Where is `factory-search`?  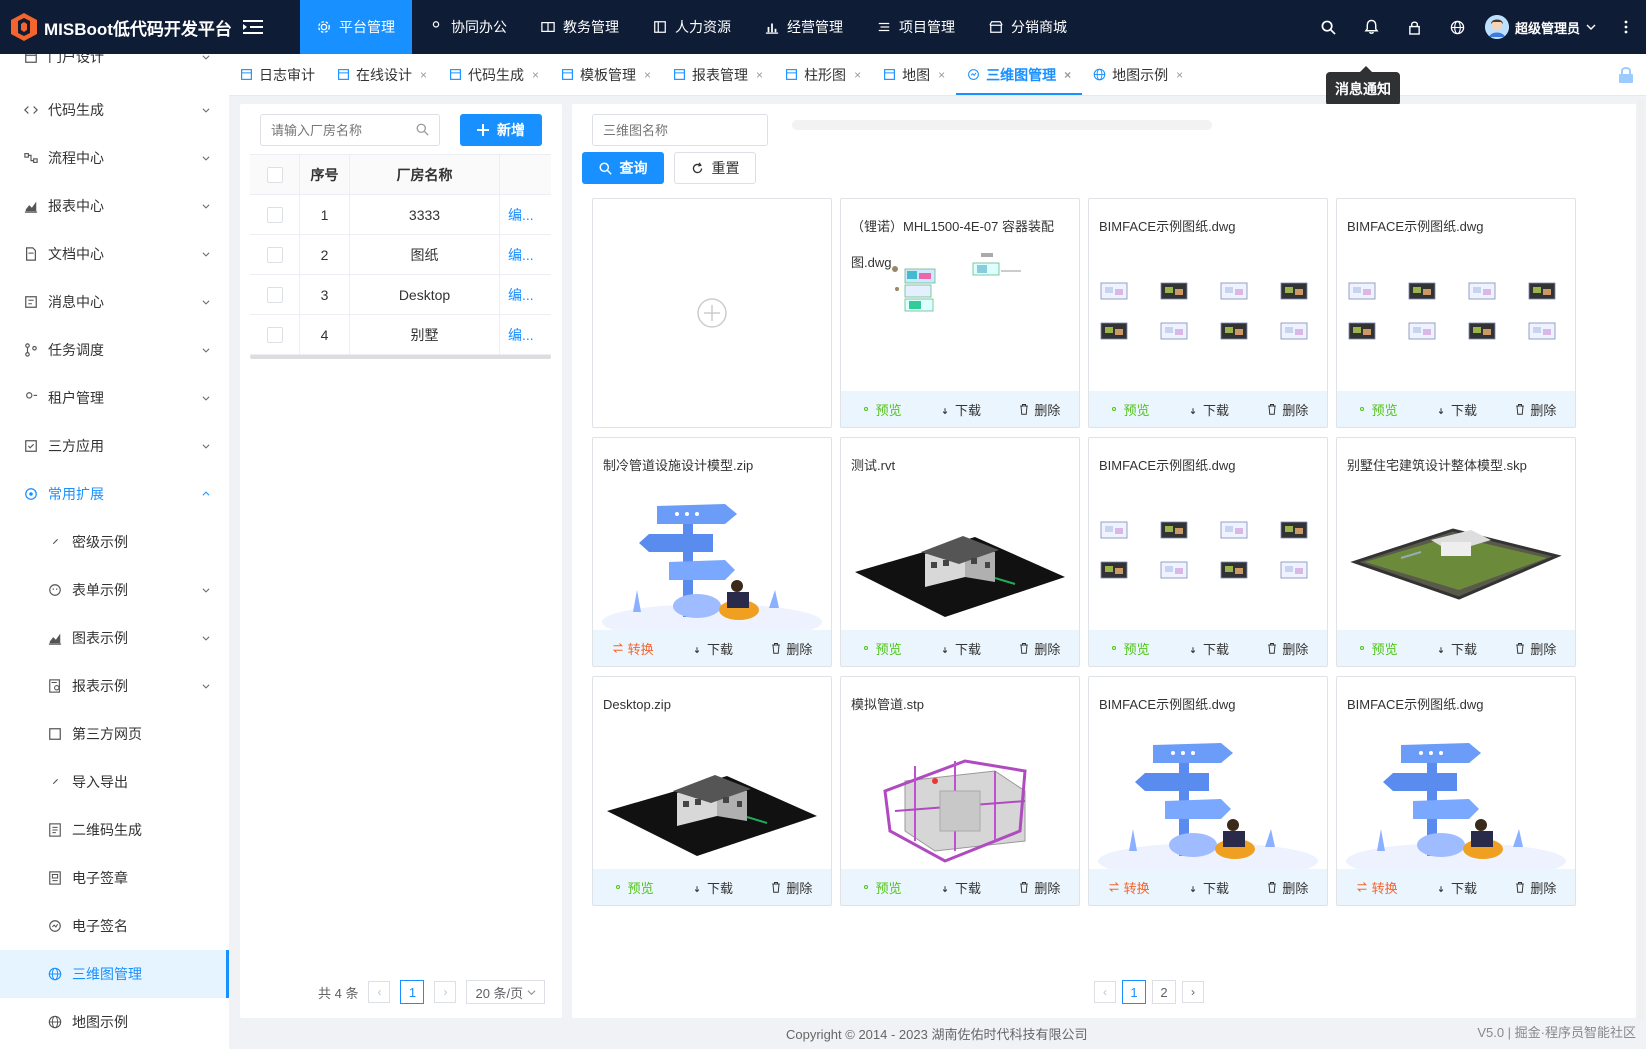 factory-search is located at coordinates (350, 130).